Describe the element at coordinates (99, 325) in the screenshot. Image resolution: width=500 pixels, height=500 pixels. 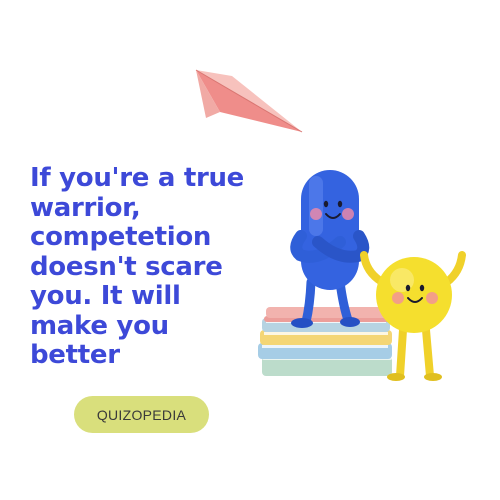
I see `quote-line: make you` at that location.